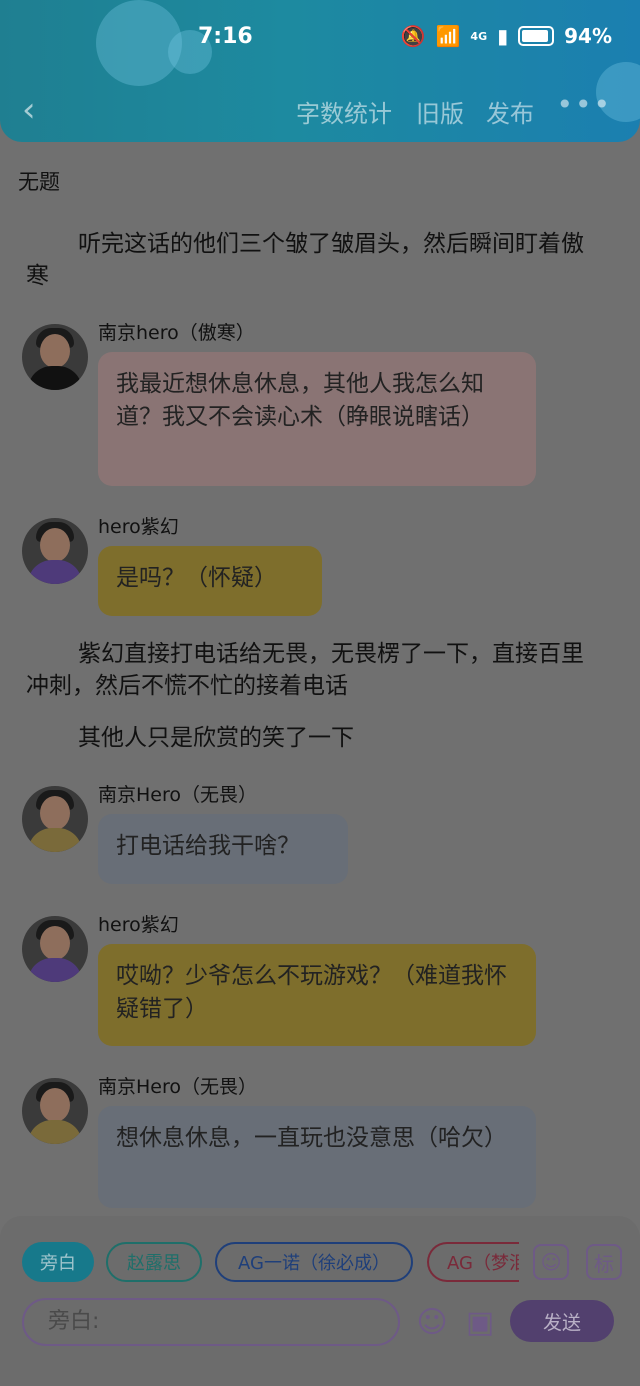 The image size is (640, 1386). Describe the element at coordinates (344, 111) in the screenshot. I see `word-count-button: 字数统计` at that location.